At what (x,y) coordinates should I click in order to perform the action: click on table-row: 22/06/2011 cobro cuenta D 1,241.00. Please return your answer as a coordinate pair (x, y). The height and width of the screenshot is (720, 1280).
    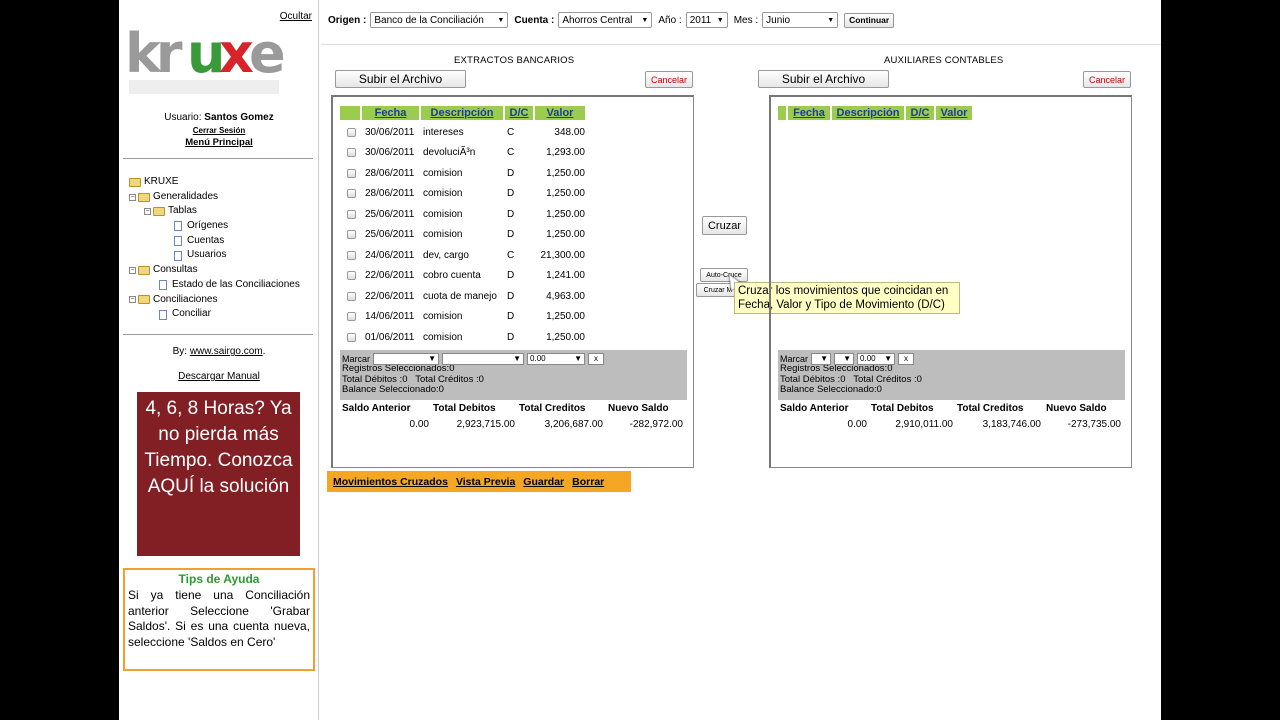
    Looking at the image, I should click on (463, 276).